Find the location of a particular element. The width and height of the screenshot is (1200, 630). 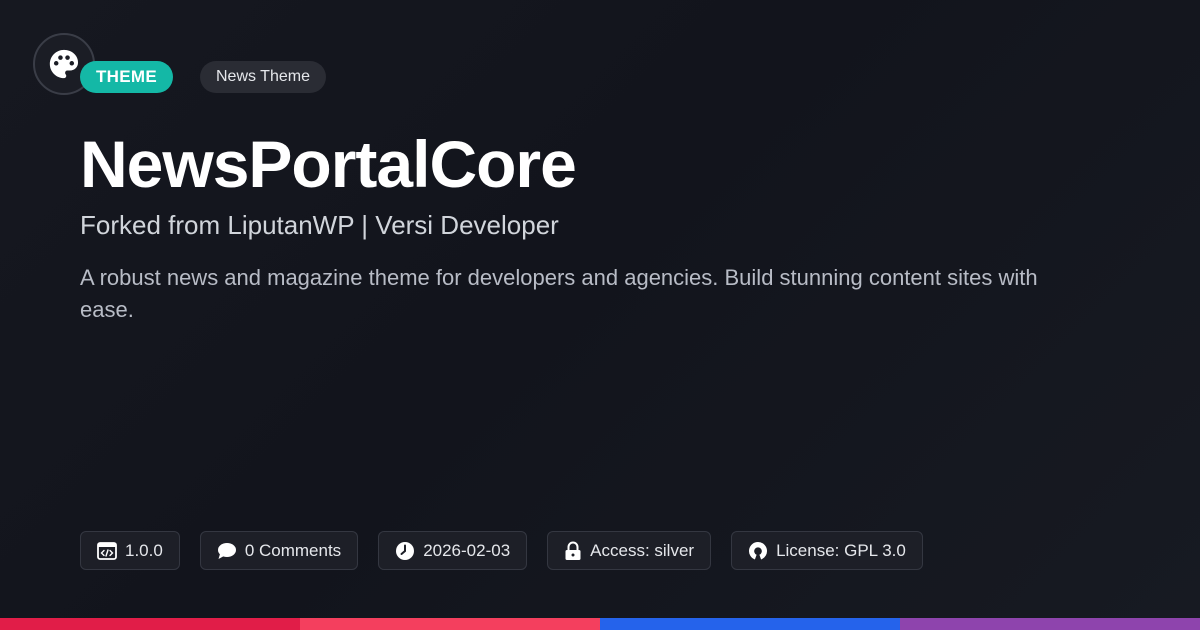

date-label: 2026-02-03 is located at coordinates (467, 550).